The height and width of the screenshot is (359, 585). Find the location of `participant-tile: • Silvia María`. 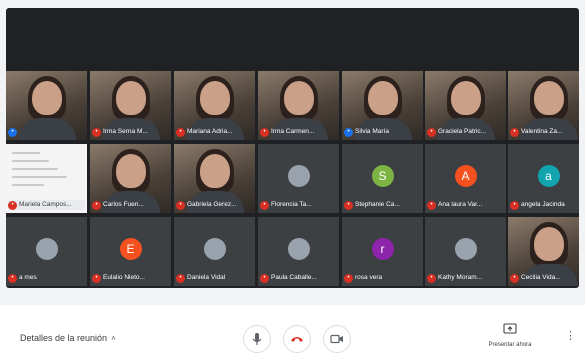

participant-tile: • Silvia María is located at coordinates (382, 105).